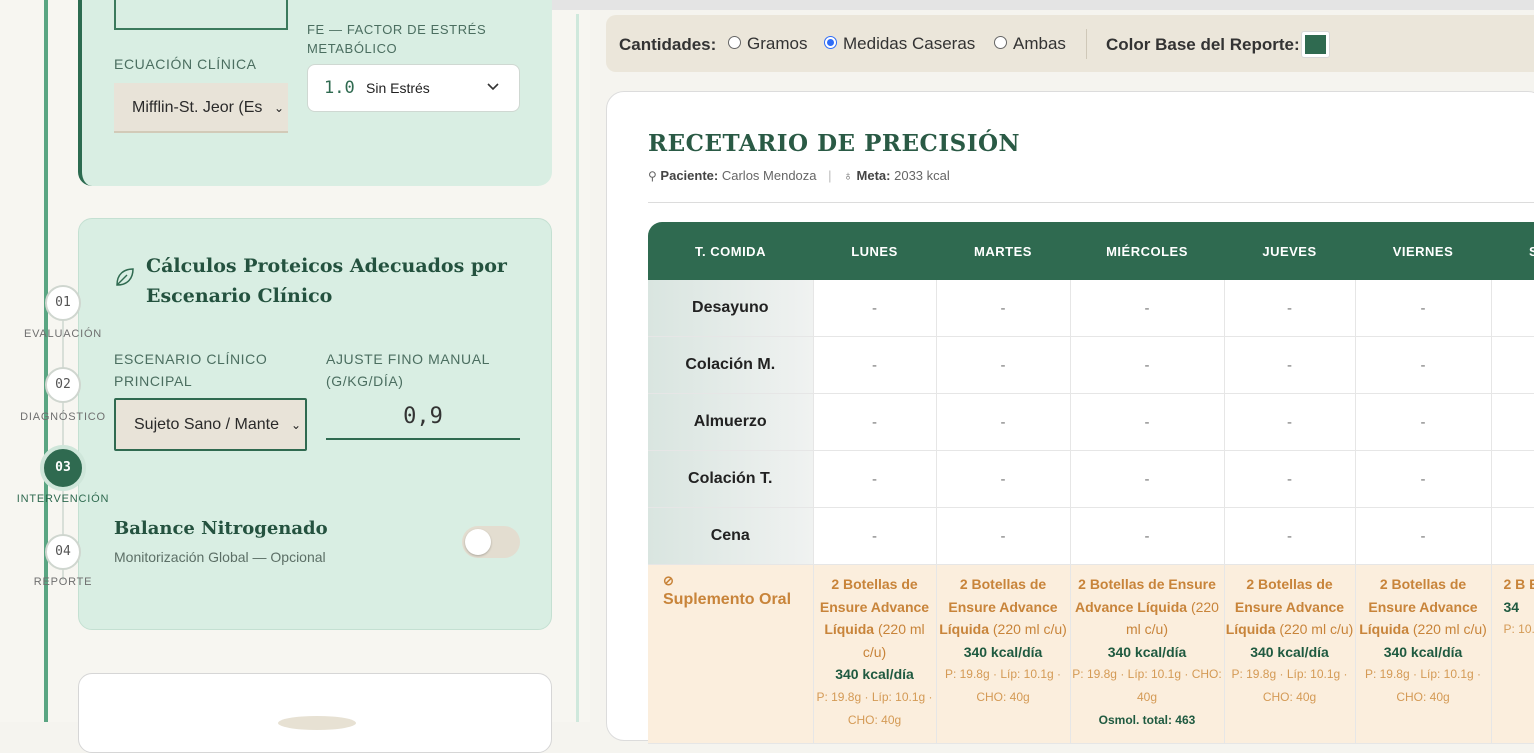  What do you see at coordinates (874, 251) in the screenshot?
I see `column-header: LUNES` at bounding box center [874, 251].